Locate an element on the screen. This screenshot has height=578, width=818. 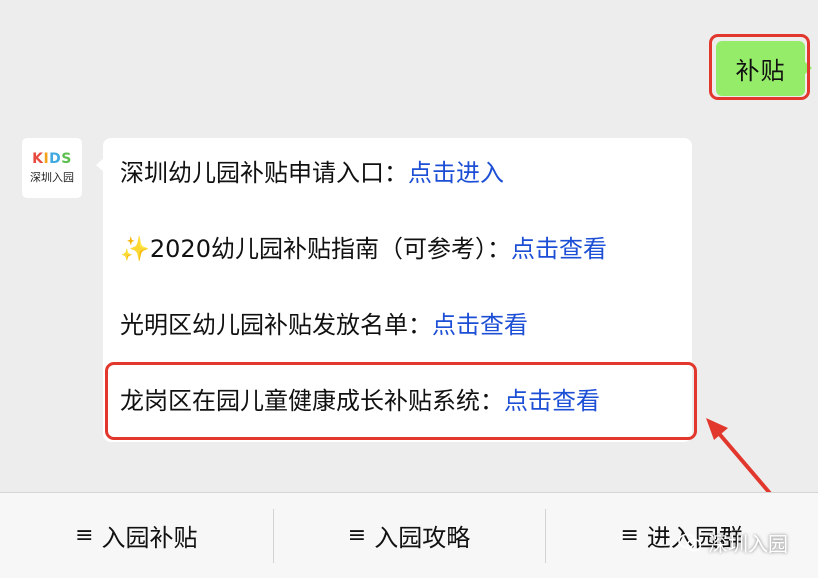
menu-item-label: 入园补贴 is located at coordinates (149, 538).